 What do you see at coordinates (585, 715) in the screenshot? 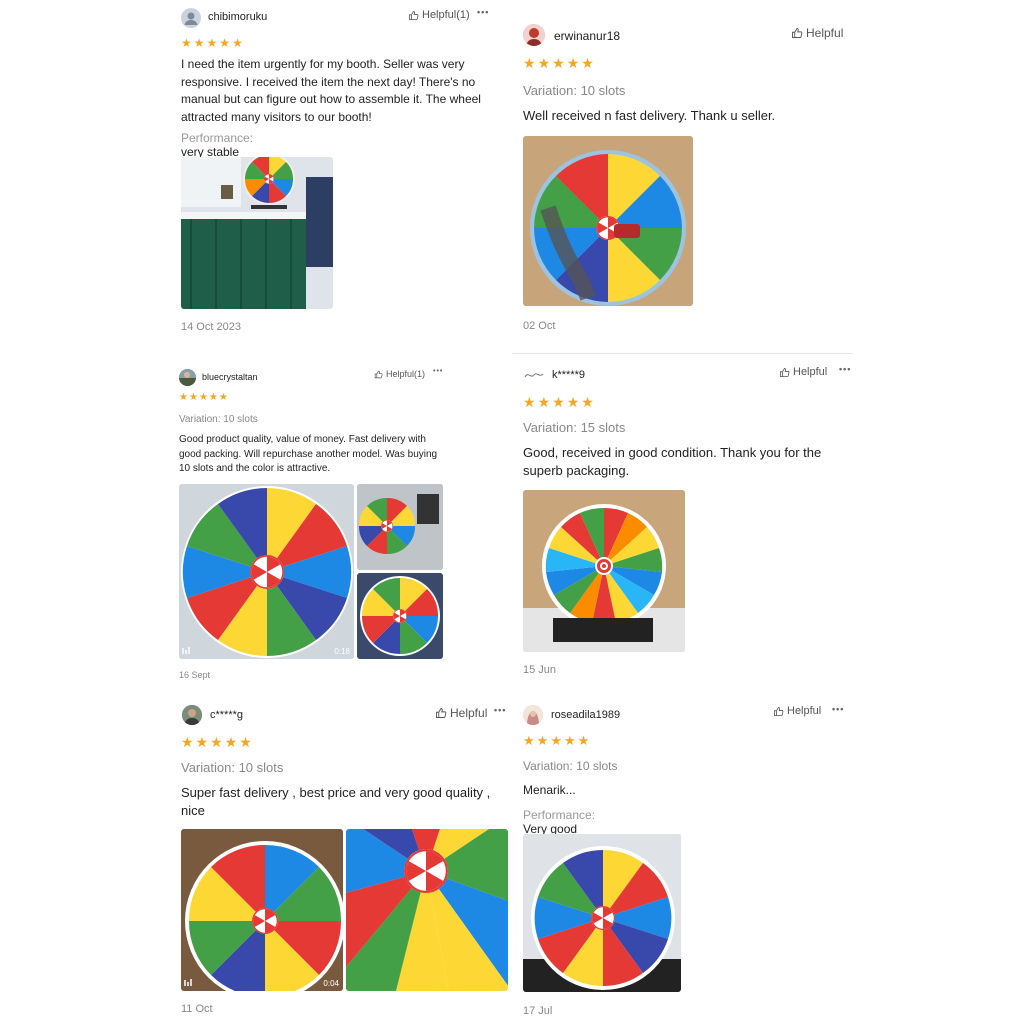
I see `username: roseadila1989` at bounding box center [585, 715].